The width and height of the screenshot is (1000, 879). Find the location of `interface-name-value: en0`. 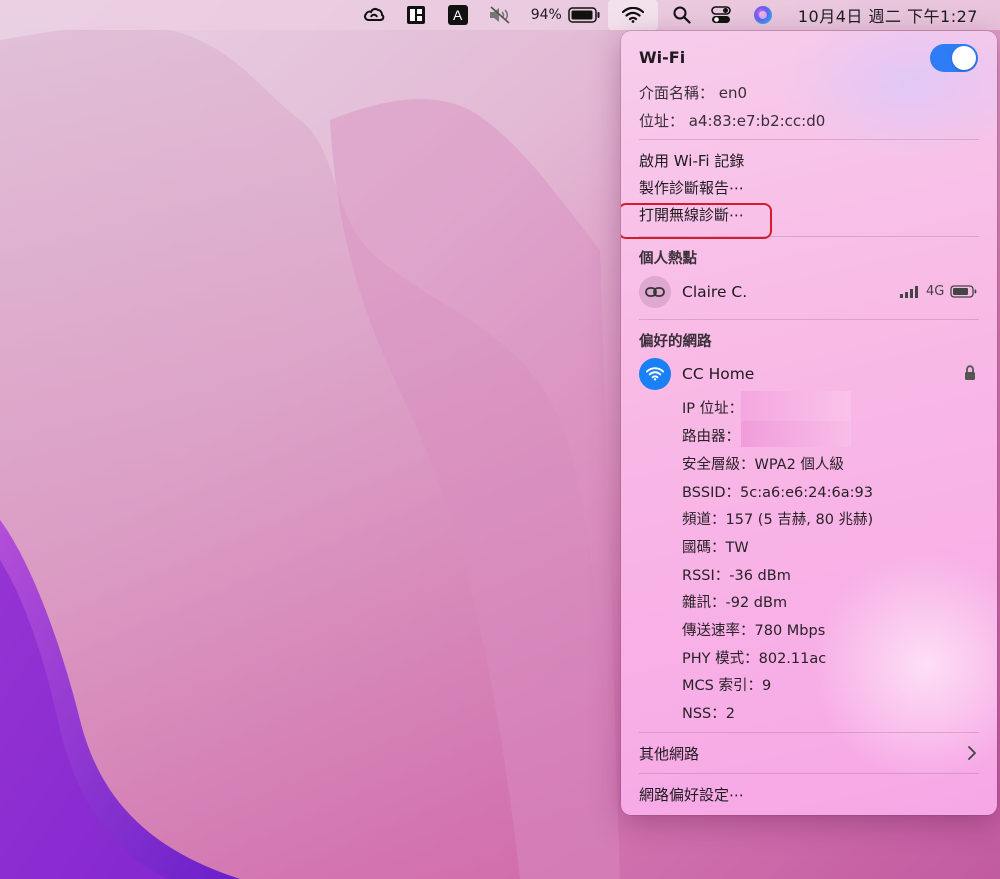

interface-name-value: en0 is located at coordinates (733, 93).